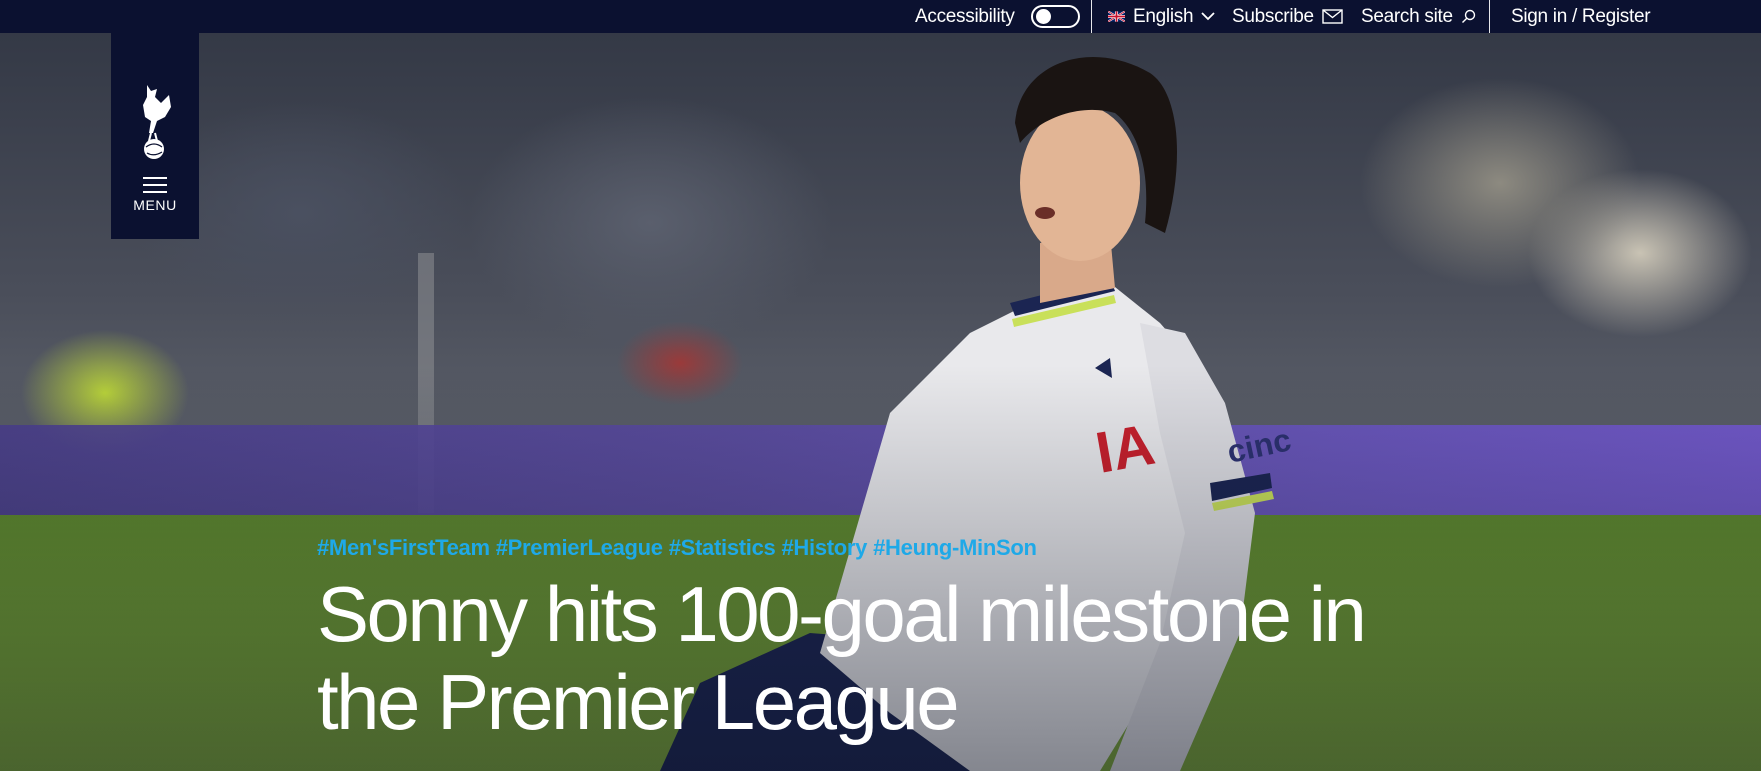 The width and height of the screenshot is (1761, 771). Describe the element at coordinates (722, 548) in the screenshot. I see `tag-statistics: #Statistics` at that location.